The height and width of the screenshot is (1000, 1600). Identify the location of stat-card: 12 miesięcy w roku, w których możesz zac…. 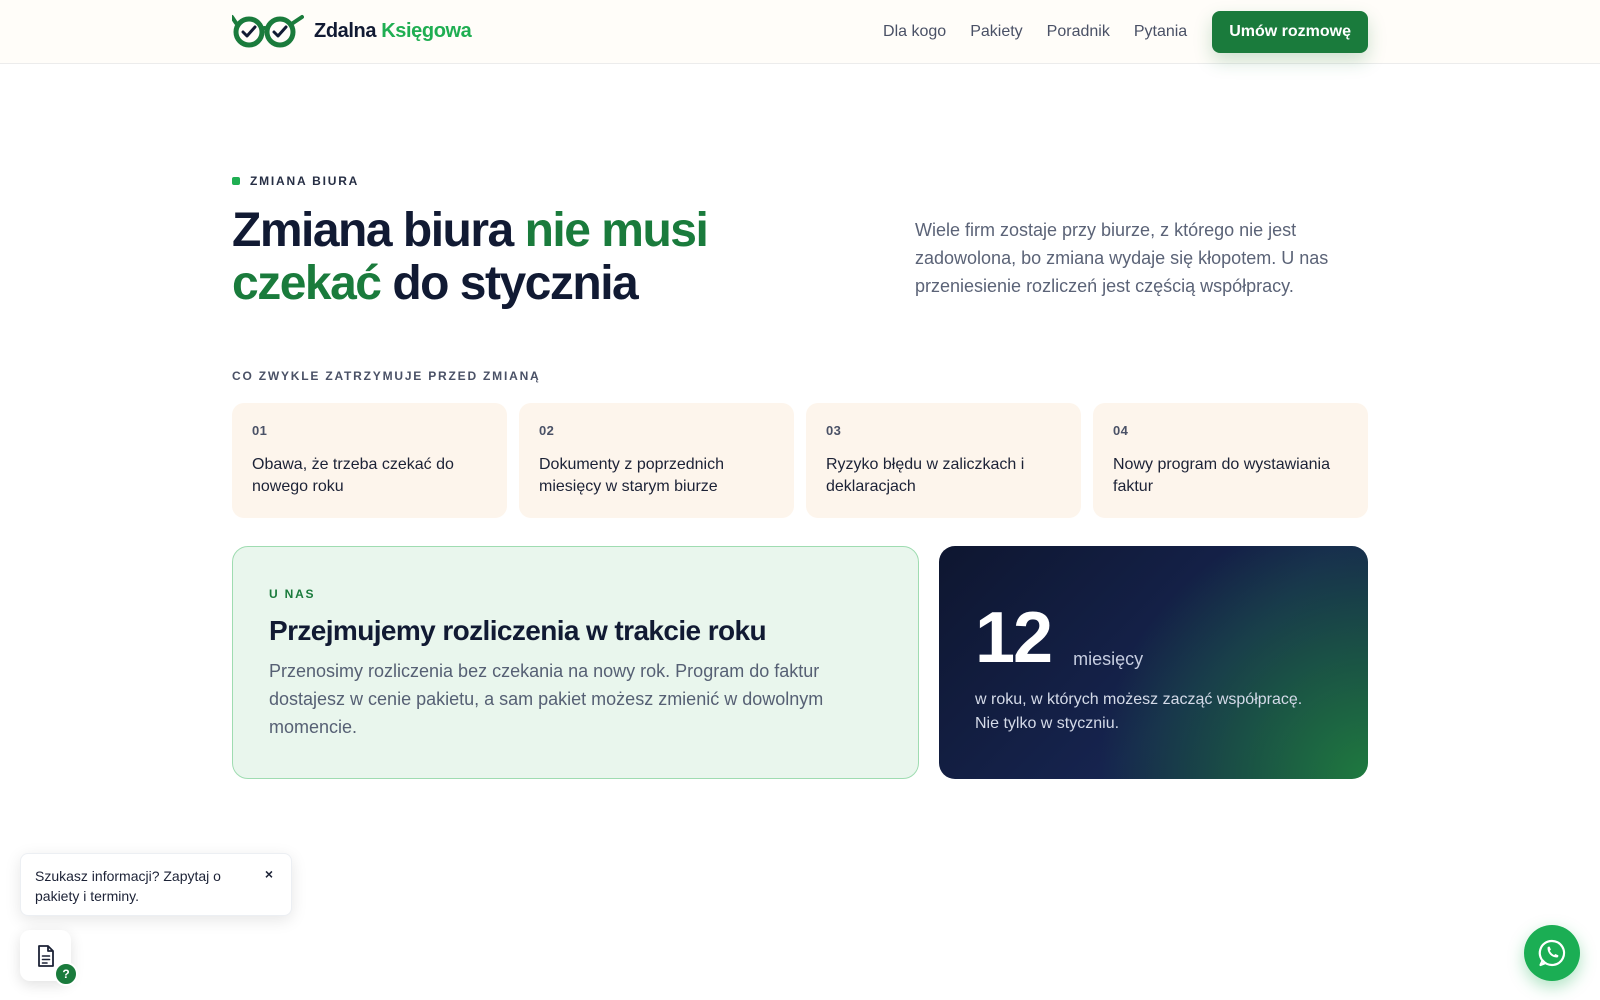
(1153, 662).